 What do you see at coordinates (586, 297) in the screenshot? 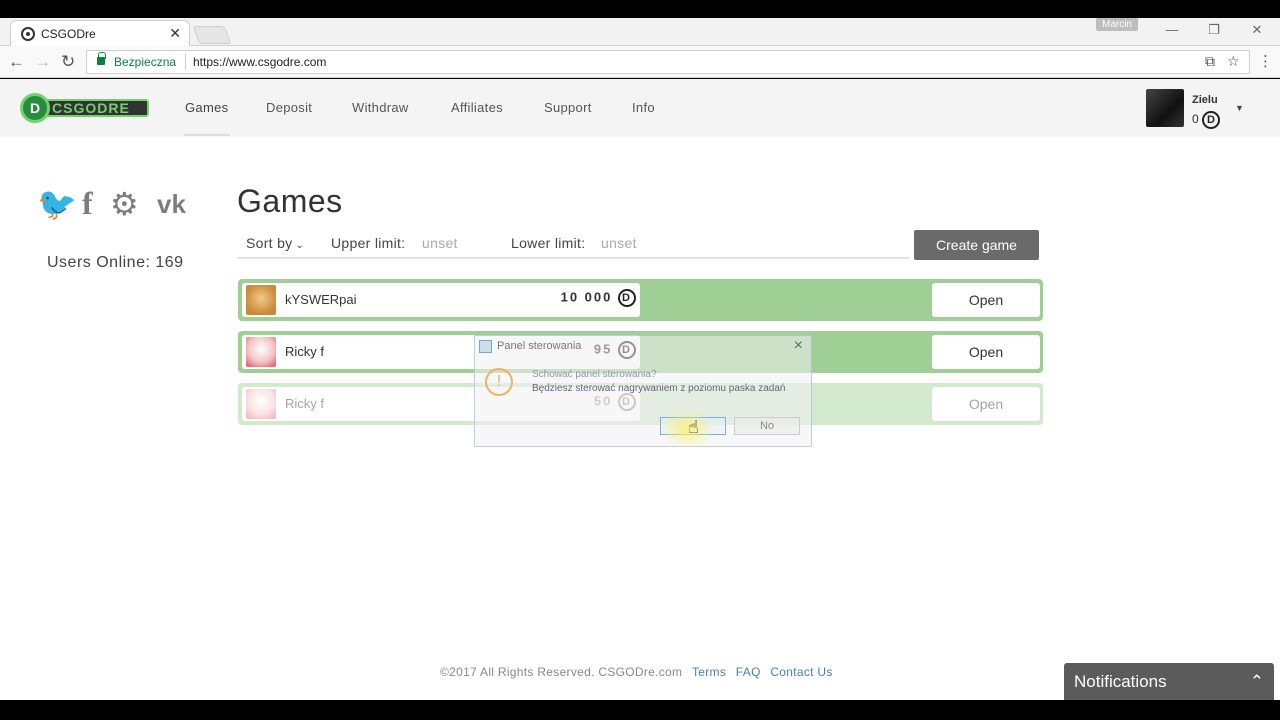
I see `game-amount-value: 10 000` at bounding box center [586, 297].